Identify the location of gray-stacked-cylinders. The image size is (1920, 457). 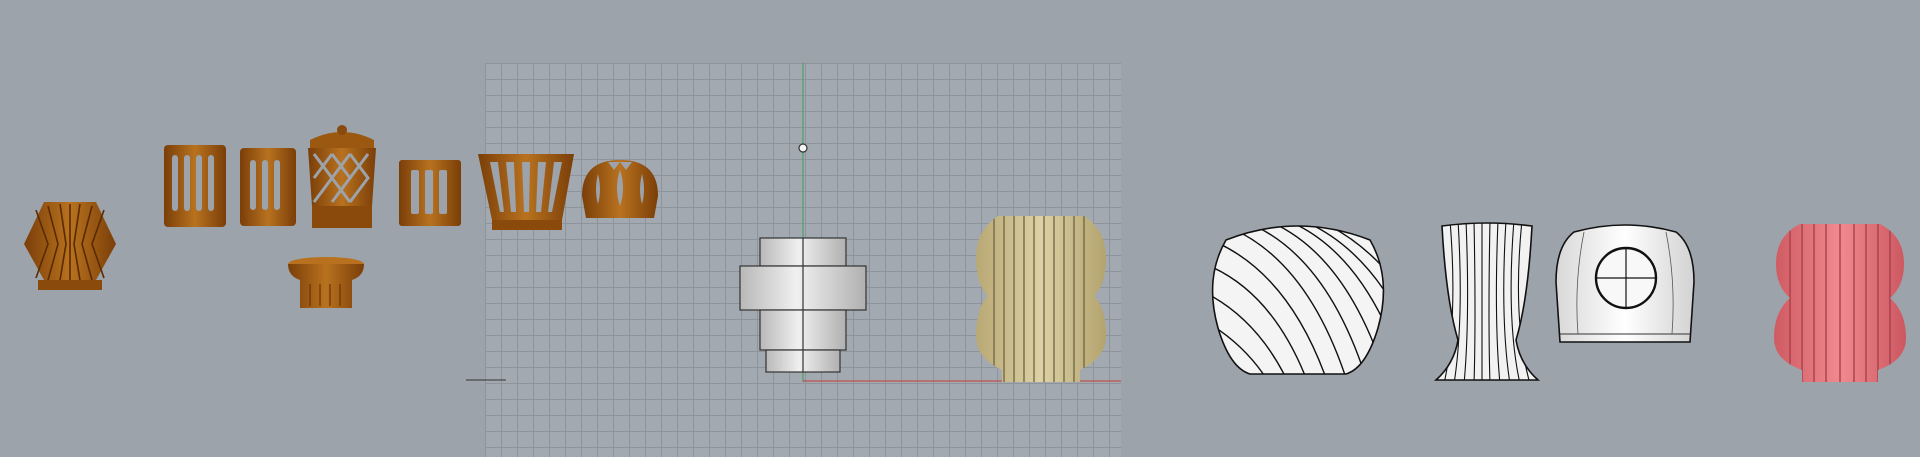
(803, 311).